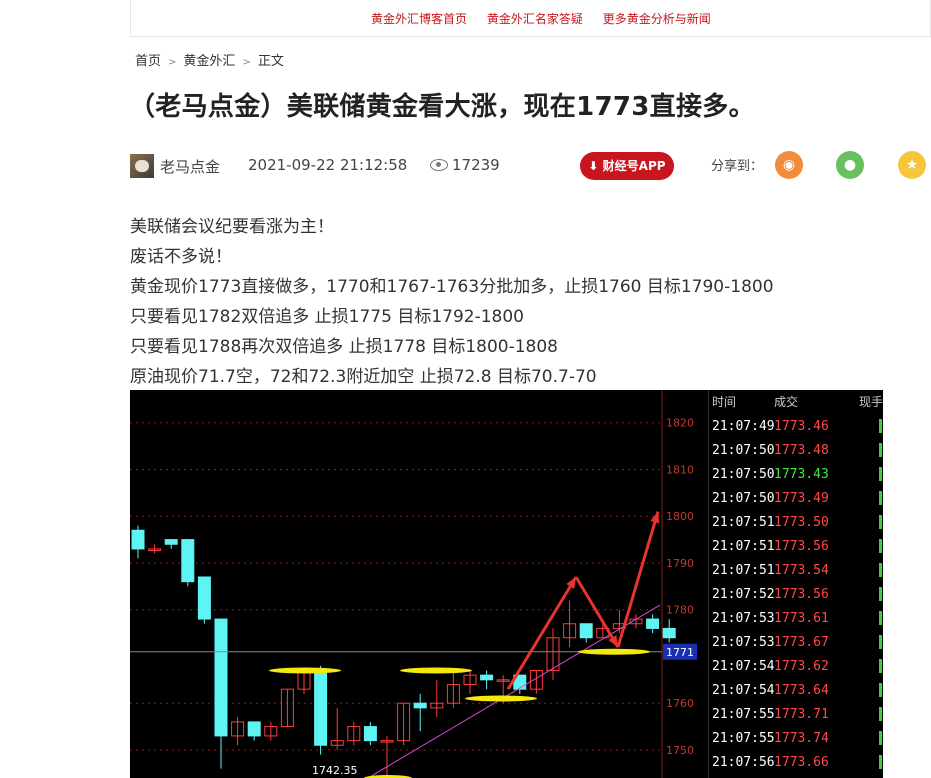 This screenshot has height=778, width=931. Describe the element at coordinates (680, 703) in the screenshot. I see `y-tick-label: 1760` at that location.